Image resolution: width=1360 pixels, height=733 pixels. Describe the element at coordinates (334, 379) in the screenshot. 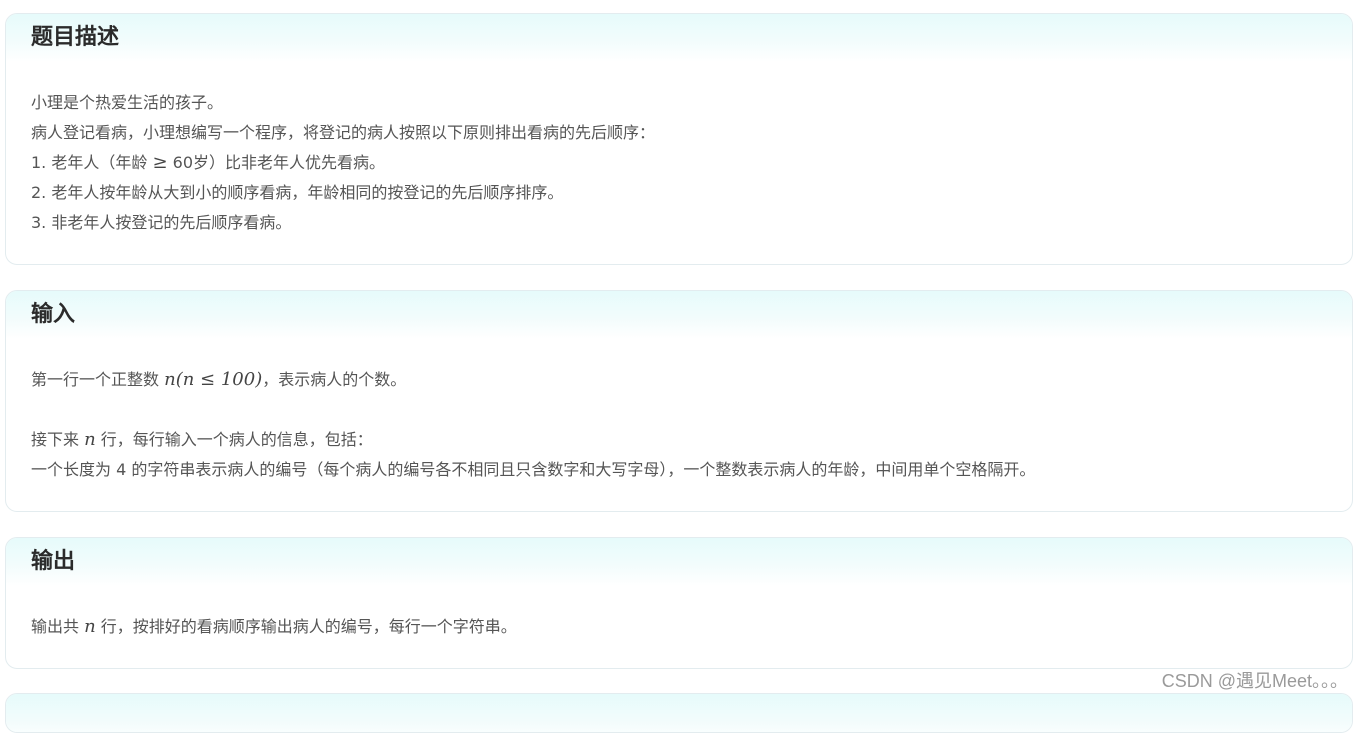

I see `input-line-1-post: ，表示病人的个数。` at that location.